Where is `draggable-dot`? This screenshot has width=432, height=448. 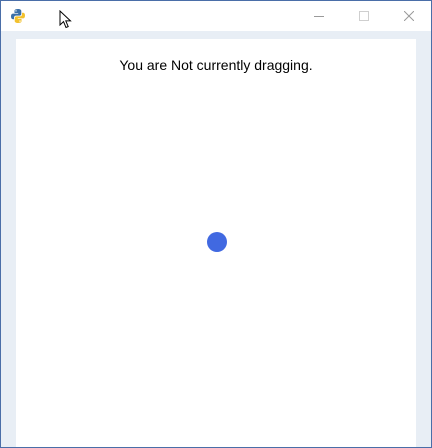 draggable-dot is located at coordinates (217, 242).